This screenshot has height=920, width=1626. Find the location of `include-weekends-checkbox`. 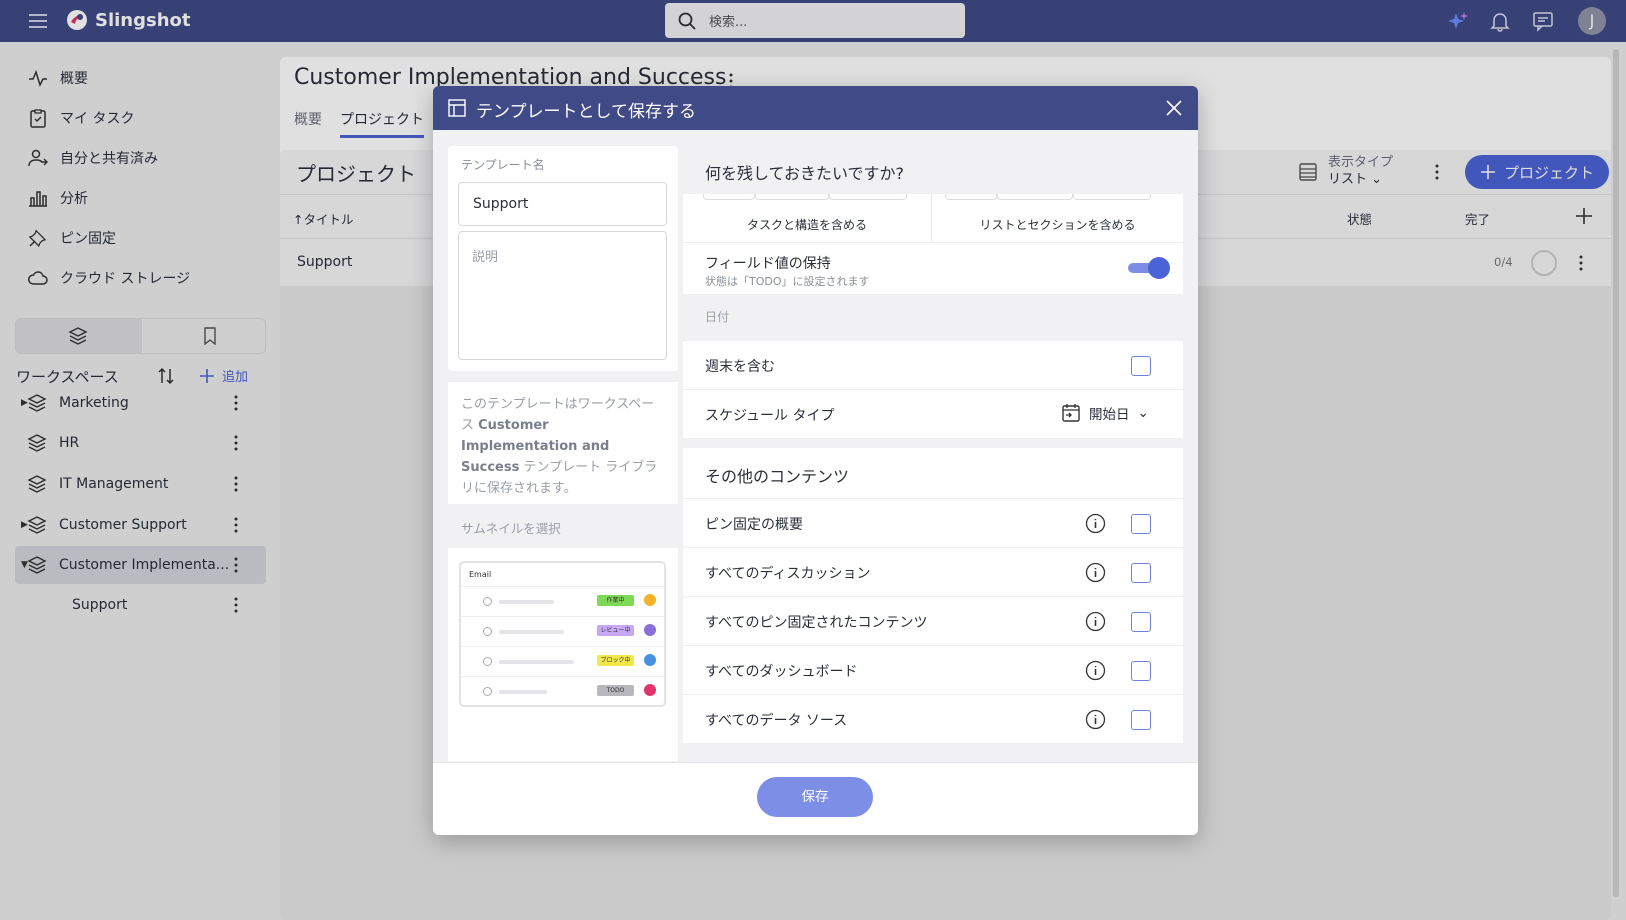

include-weekends-checkbox is located at coordinates (1141, 366).